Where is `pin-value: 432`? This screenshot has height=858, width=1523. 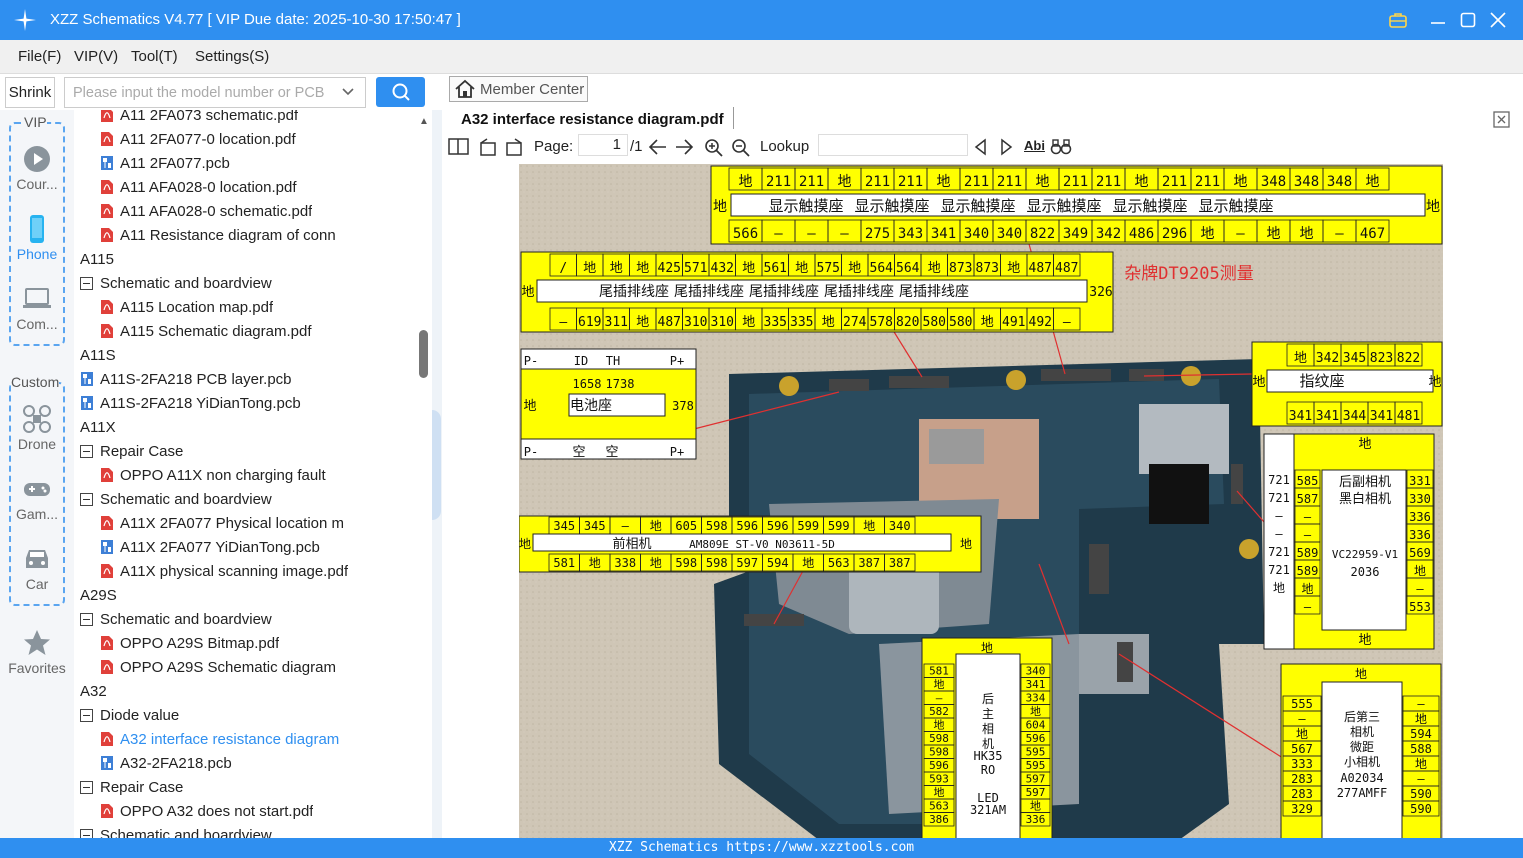 pin-value: 432 is located at coordinates (722, 268).